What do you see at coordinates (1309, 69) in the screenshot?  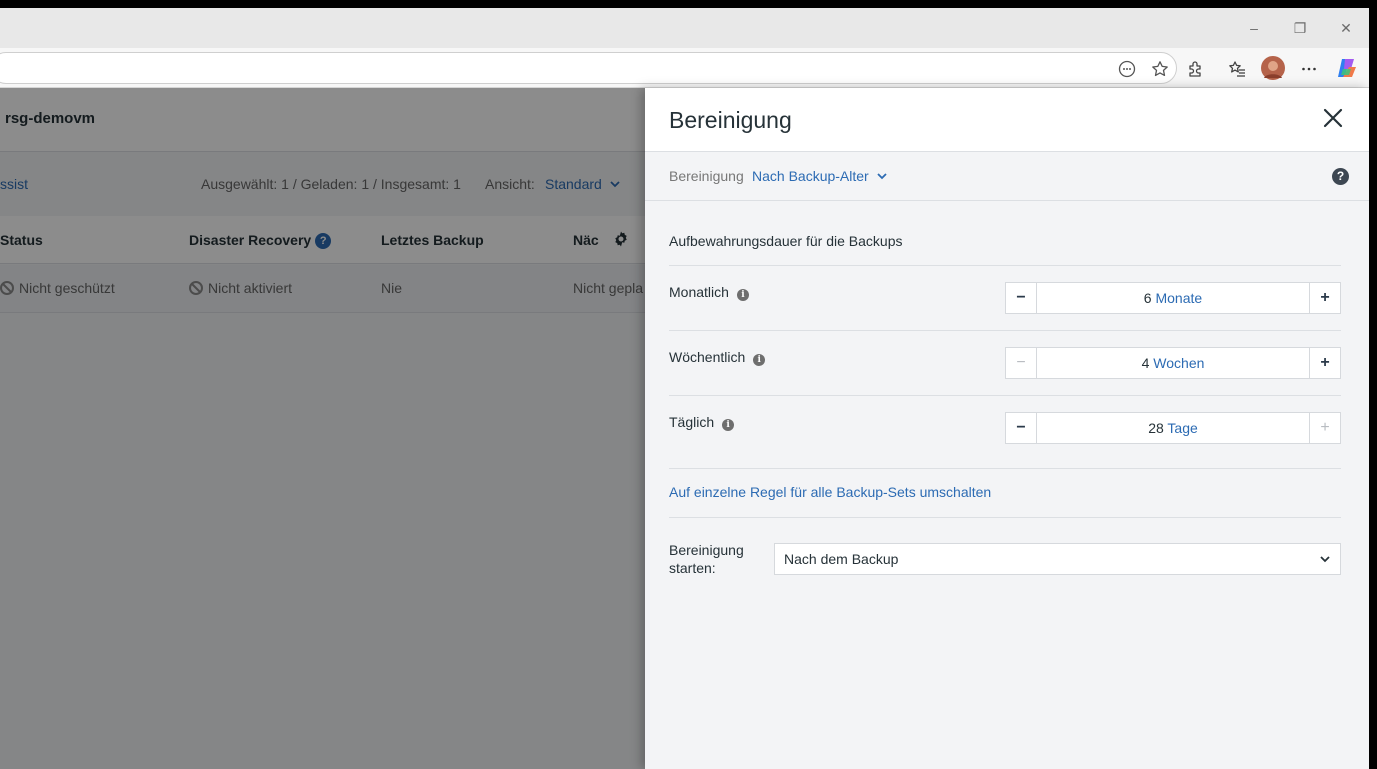 I see `more-icon` at bounding box center [1309, 69].